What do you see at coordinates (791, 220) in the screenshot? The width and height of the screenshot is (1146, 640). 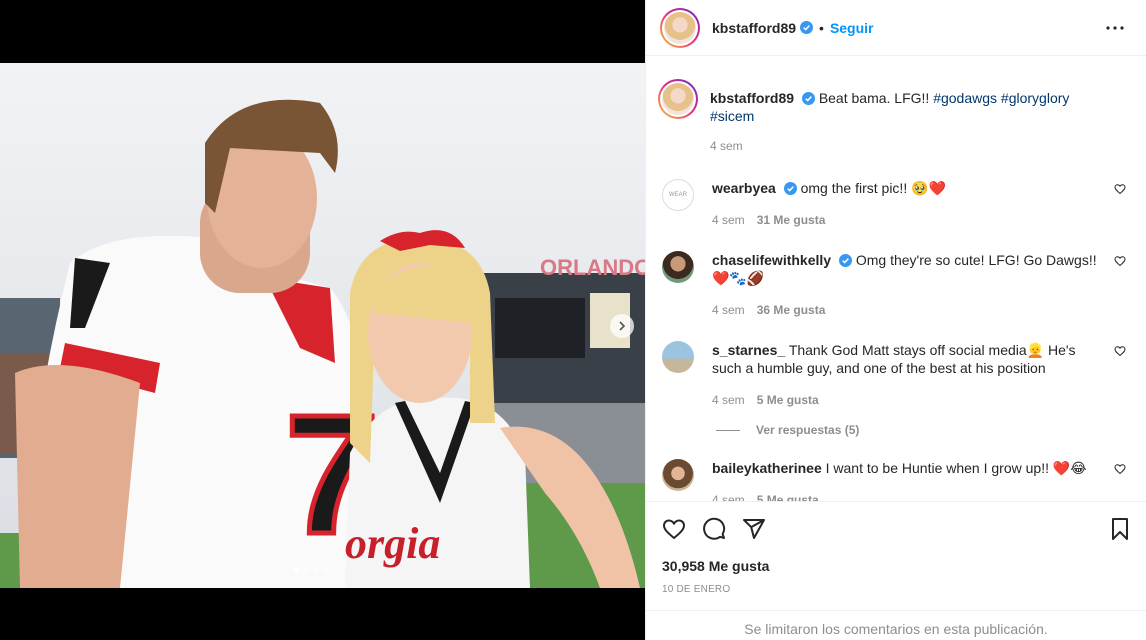 I see `comment-likes: 31 Me gusta` at bounding box center [791, 220].